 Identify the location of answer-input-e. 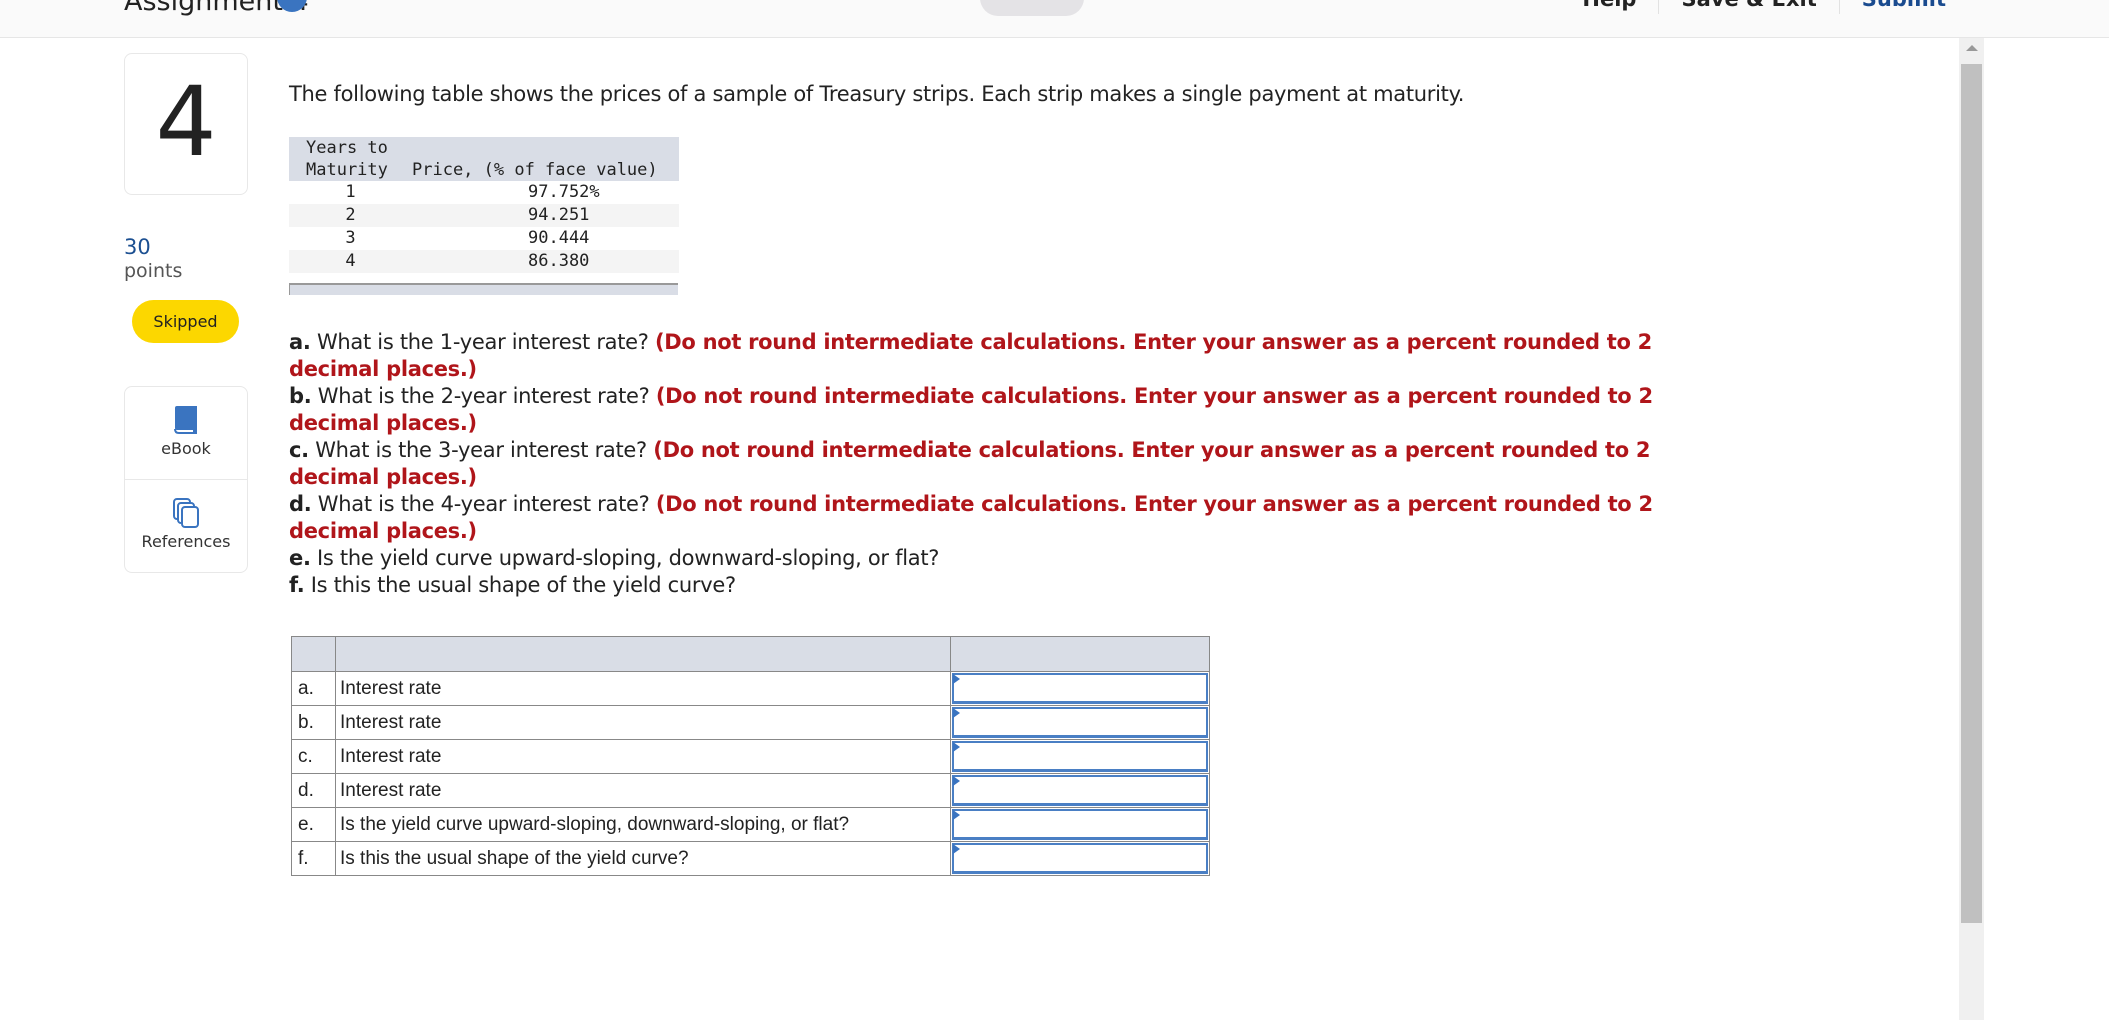
(1080, 824).